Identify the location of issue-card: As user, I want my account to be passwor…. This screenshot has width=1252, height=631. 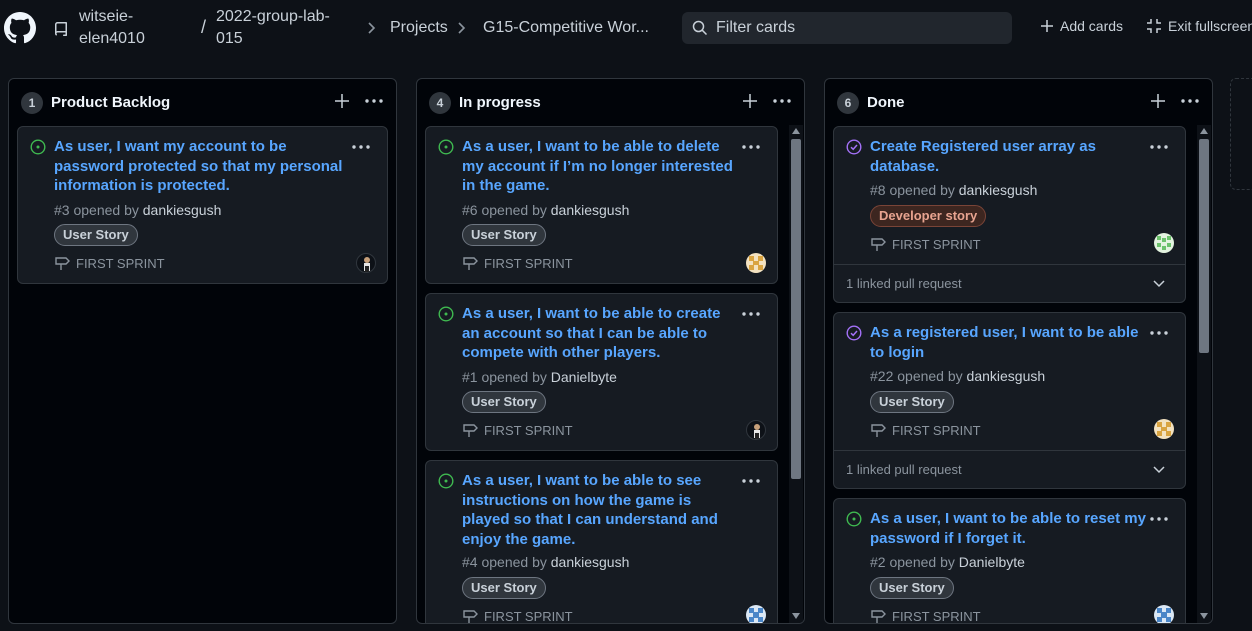
(202, 205).